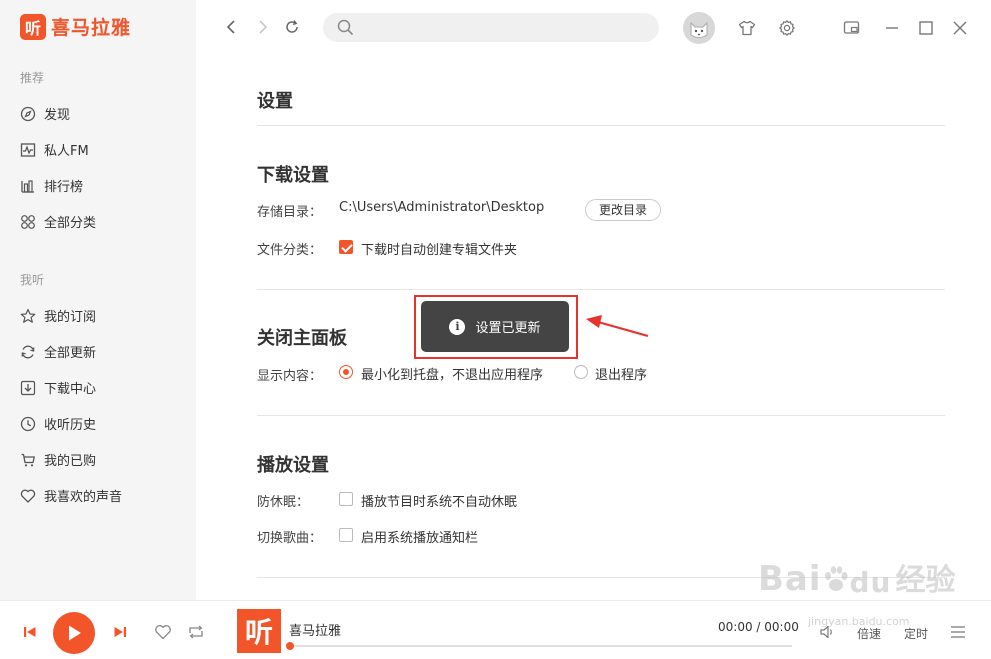 Image resolution: width=991 pixels, height=659 pixels. What do you see at coordinates (66, 151) in the screenshot?
I see `sidebar-item-label: 私人FM` at bounding box center [66, 151].